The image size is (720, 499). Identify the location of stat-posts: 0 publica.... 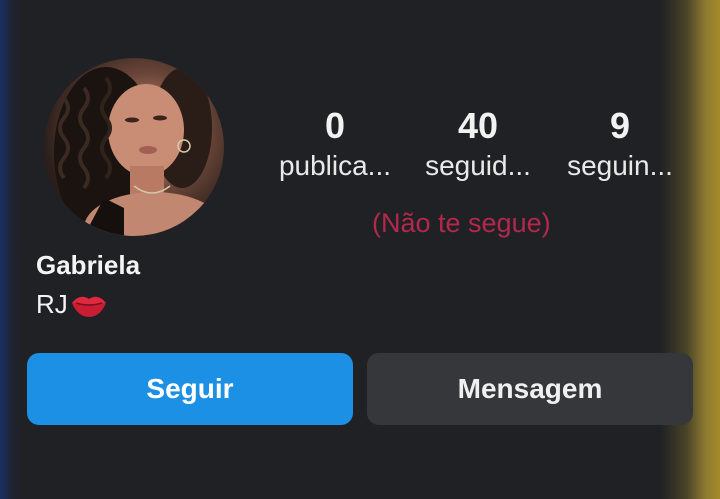
(335, 144).